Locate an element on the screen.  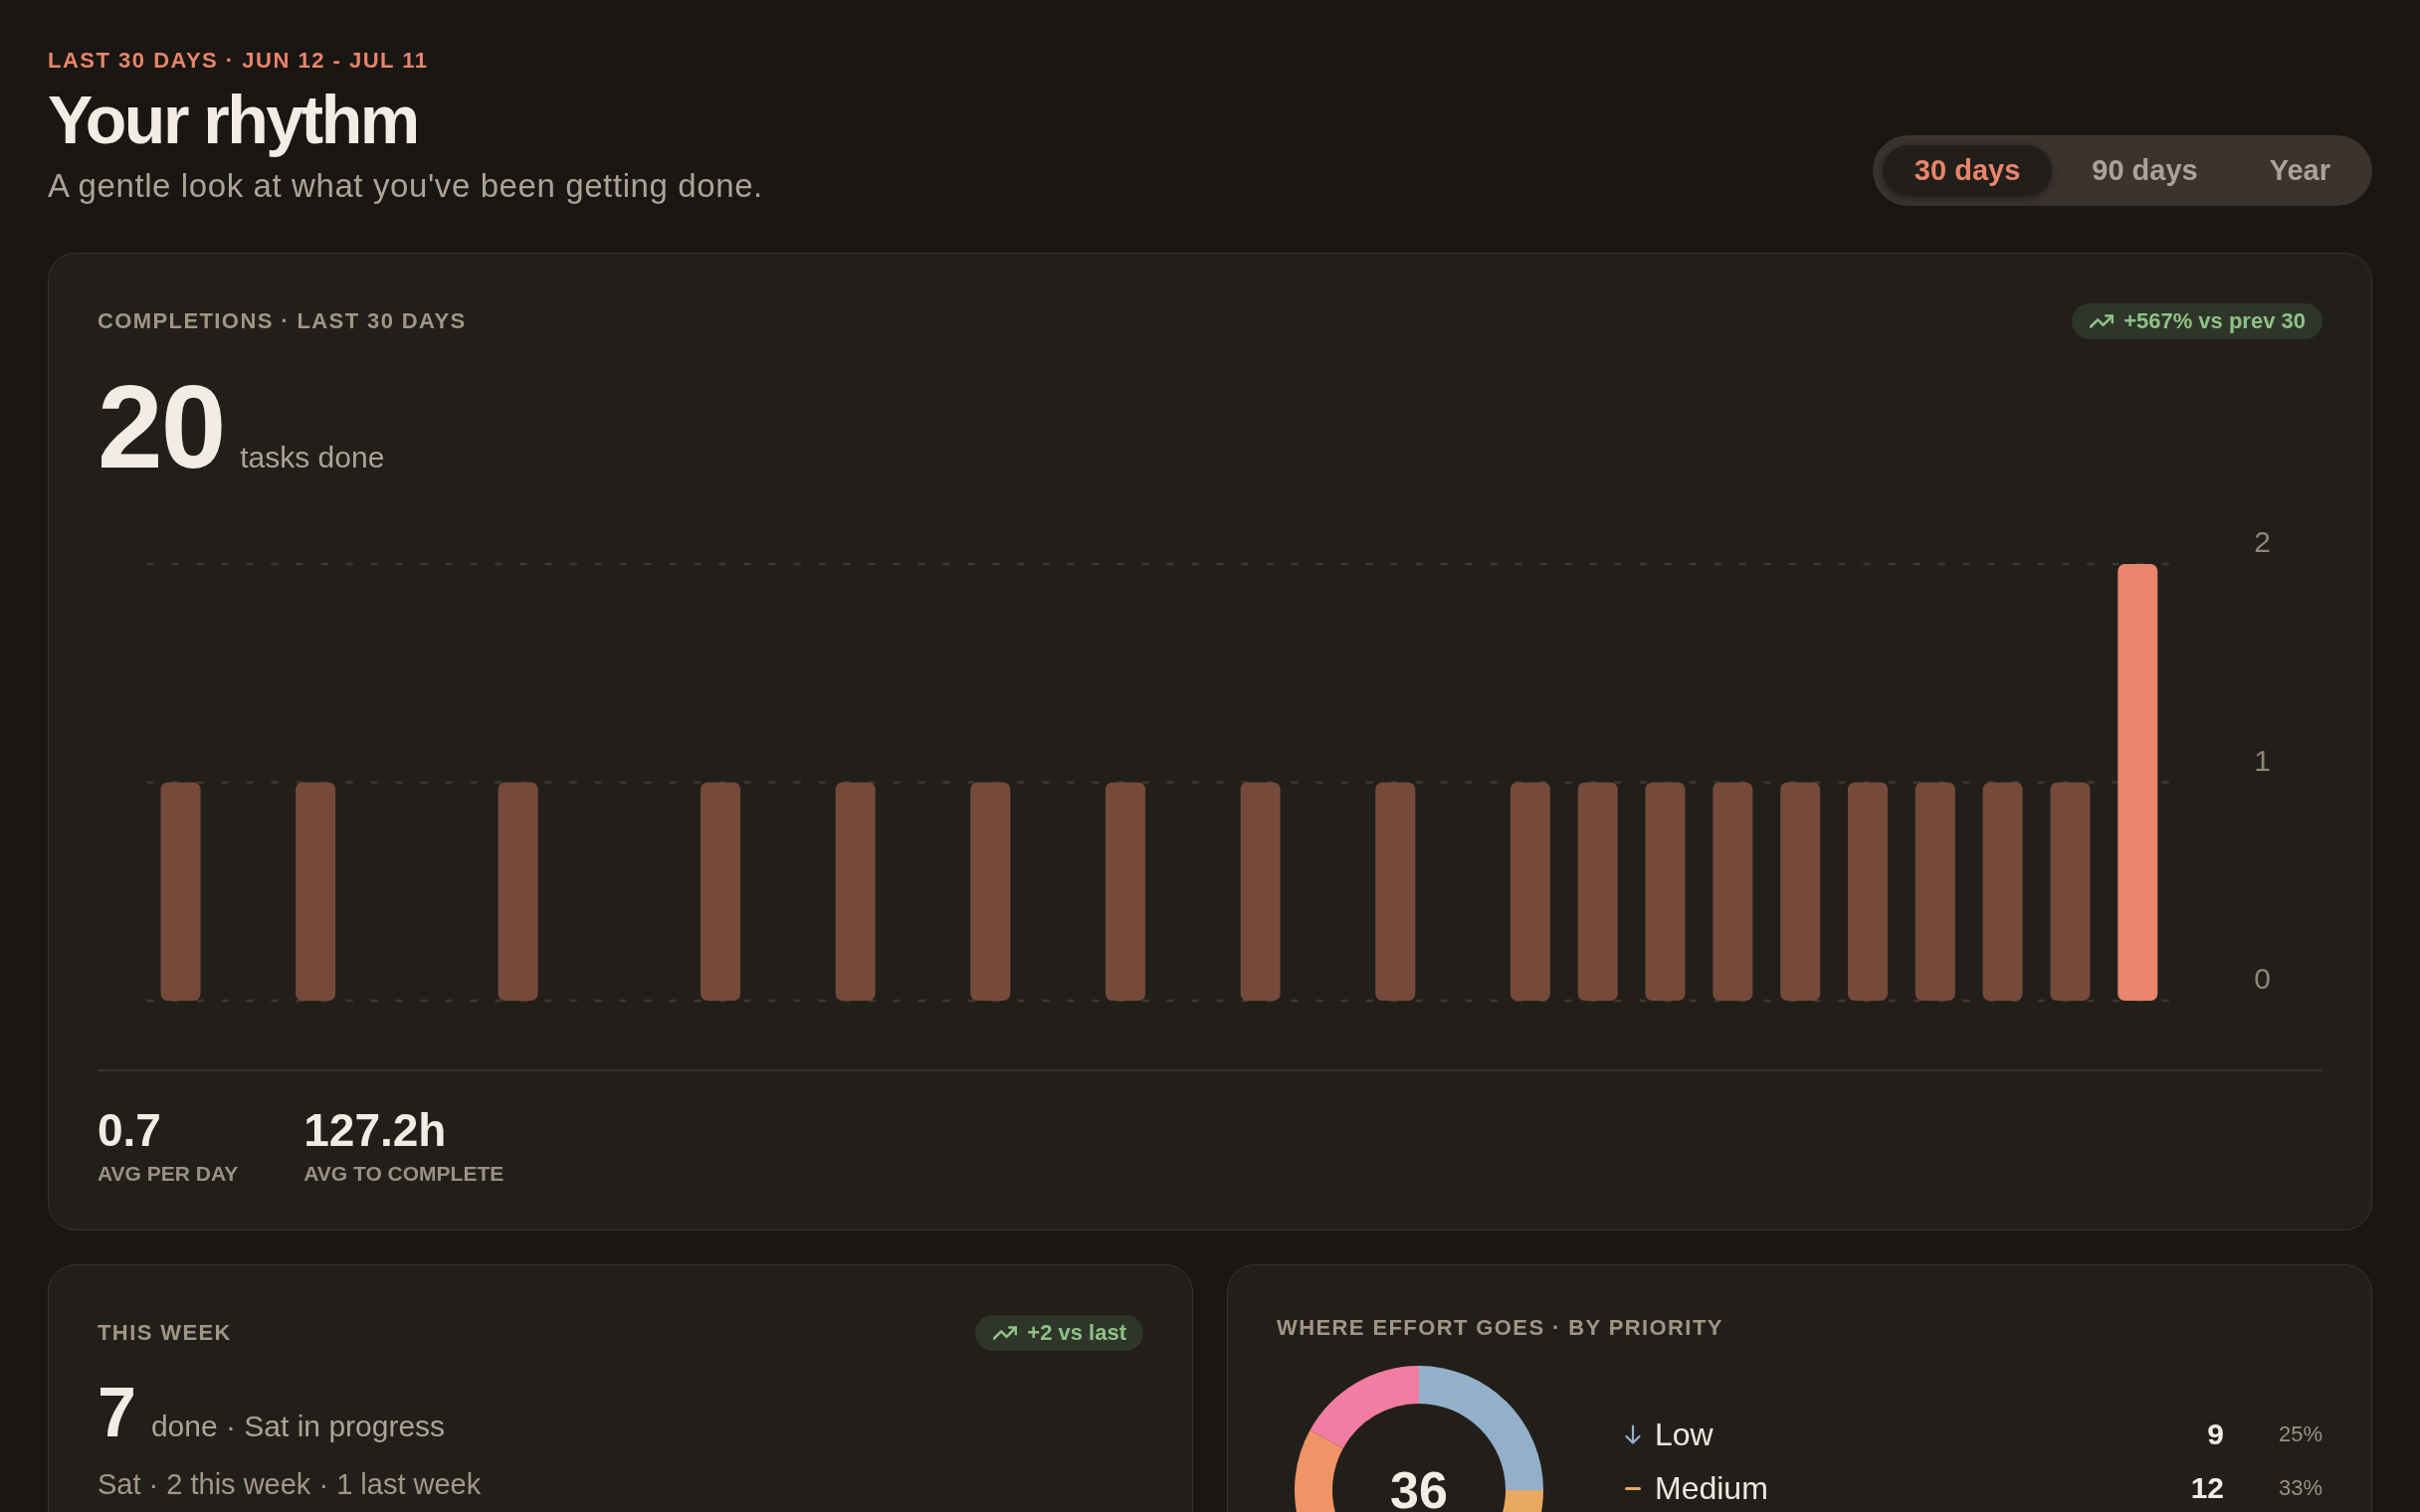
page-subtitle: A gentle look at what you've been getting done. is located at coordinates (406, 186).